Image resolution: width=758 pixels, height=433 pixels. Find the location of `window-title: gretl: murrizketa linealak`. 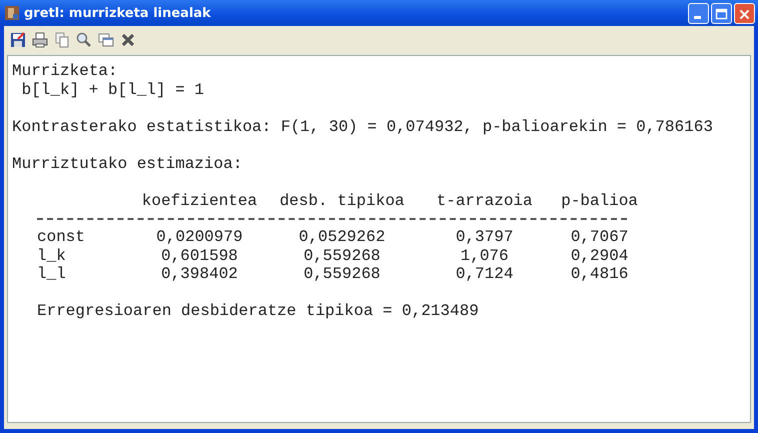

window-title: gretl: murrizketa linealak is located at coordinates (118, 13).